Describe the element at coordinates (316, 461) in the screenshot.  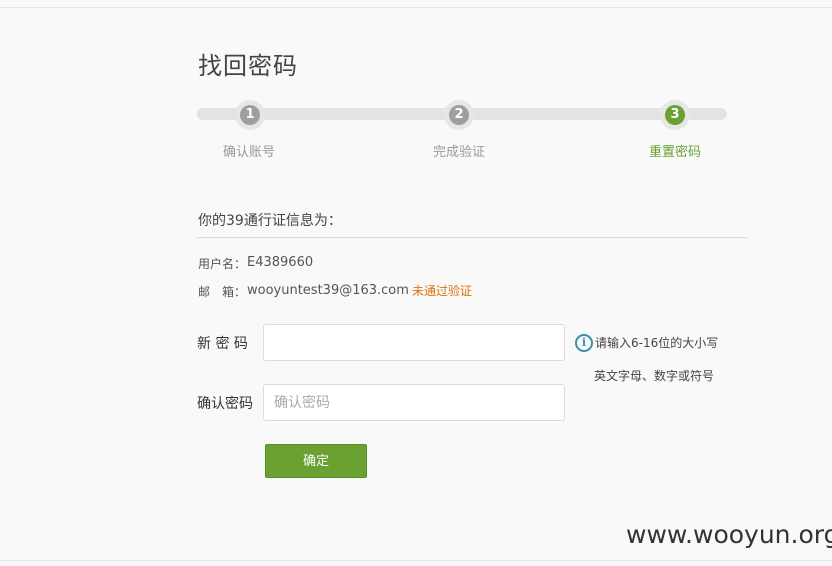
I see `submit-button: 确定` at that location.